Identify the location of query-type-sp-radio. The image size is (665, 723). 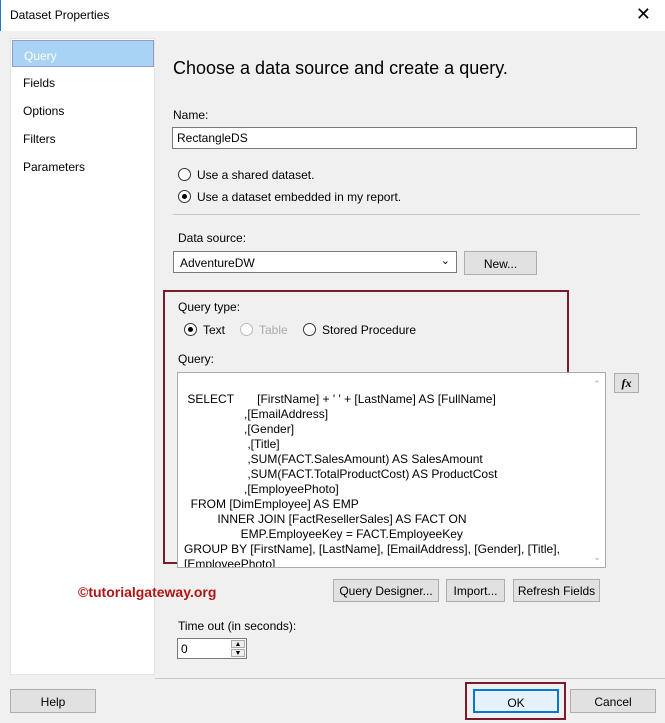
(309, 329).